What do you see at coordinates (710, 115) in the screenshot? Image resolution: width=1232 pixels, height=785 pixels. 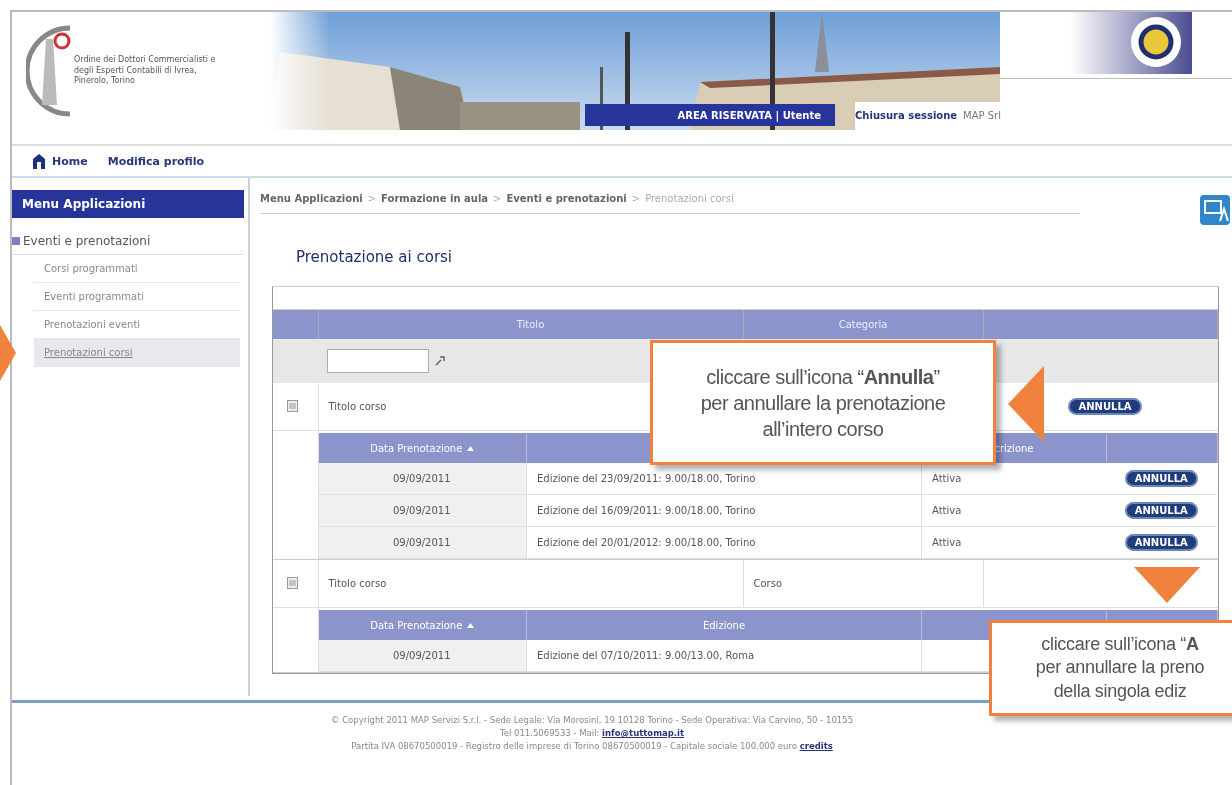 I see `area-label: AREA RISERVATA | Utente` at bounding box center [710, 115].